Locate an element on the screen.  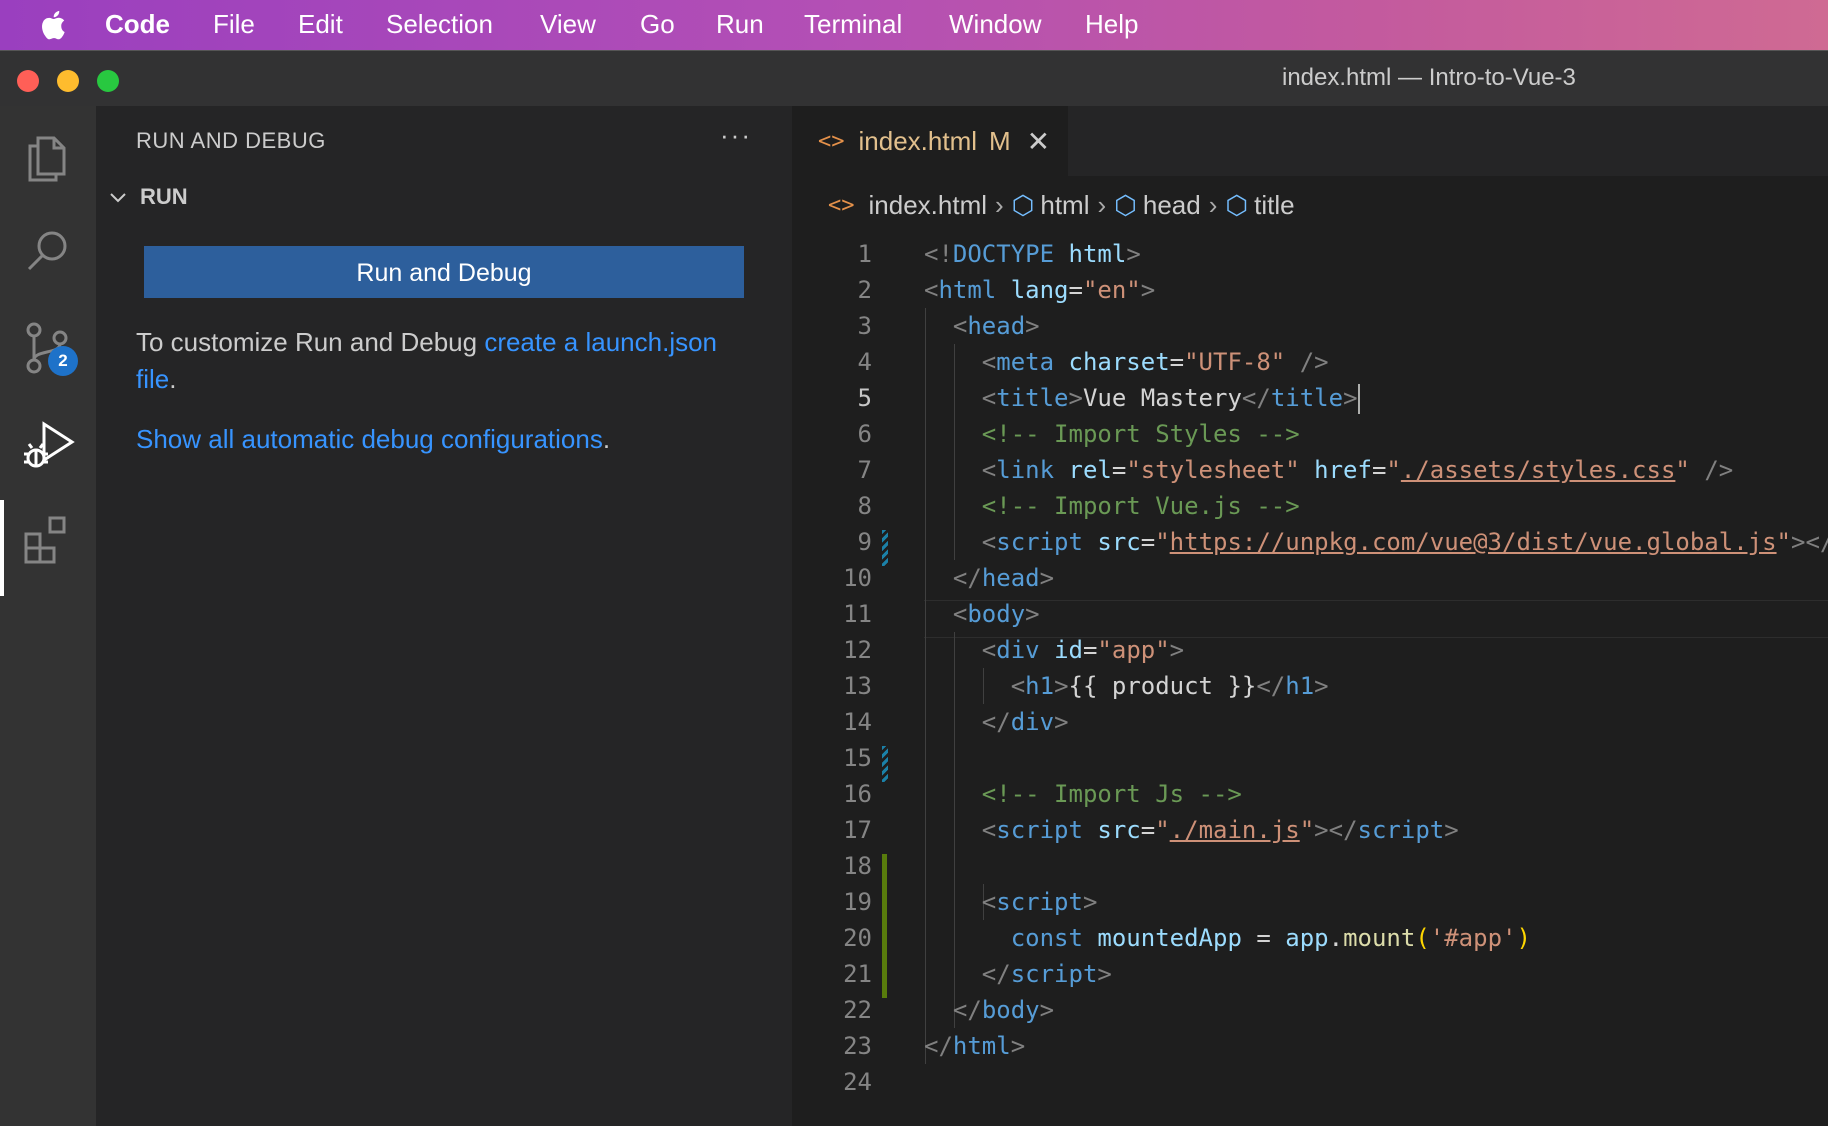
code-line: 15 is located at coordinates (1310, 758).